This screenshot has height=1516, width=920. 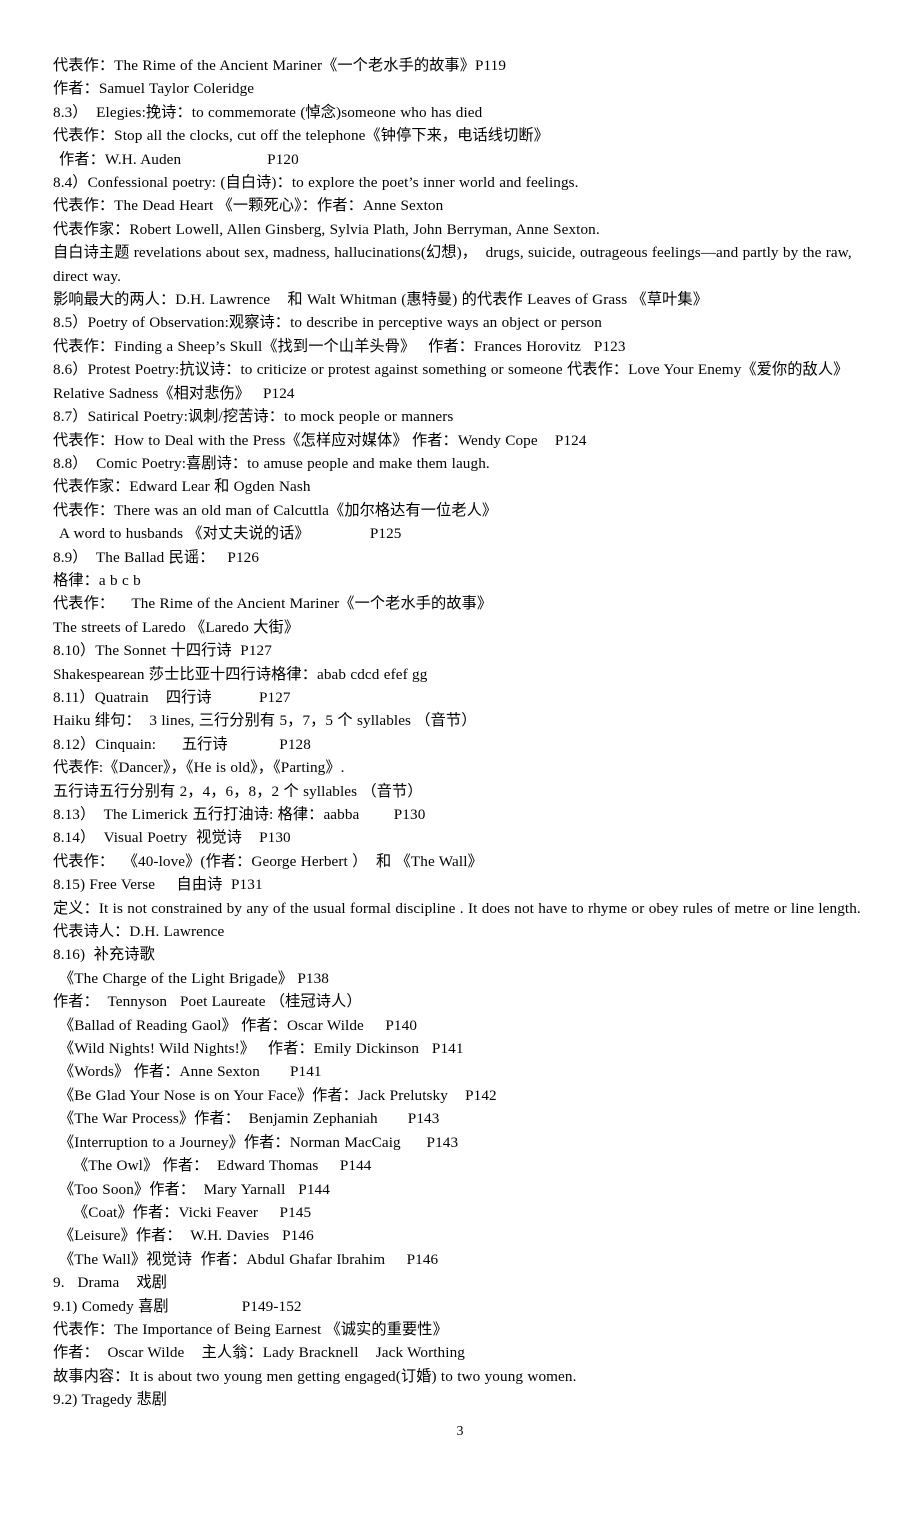 What do you see at coordinates (192, 1212) in the screenshot?
I see `text-line: 《Coat》作者：Vicki Feaver P145` at bounding box center [192, 1212].